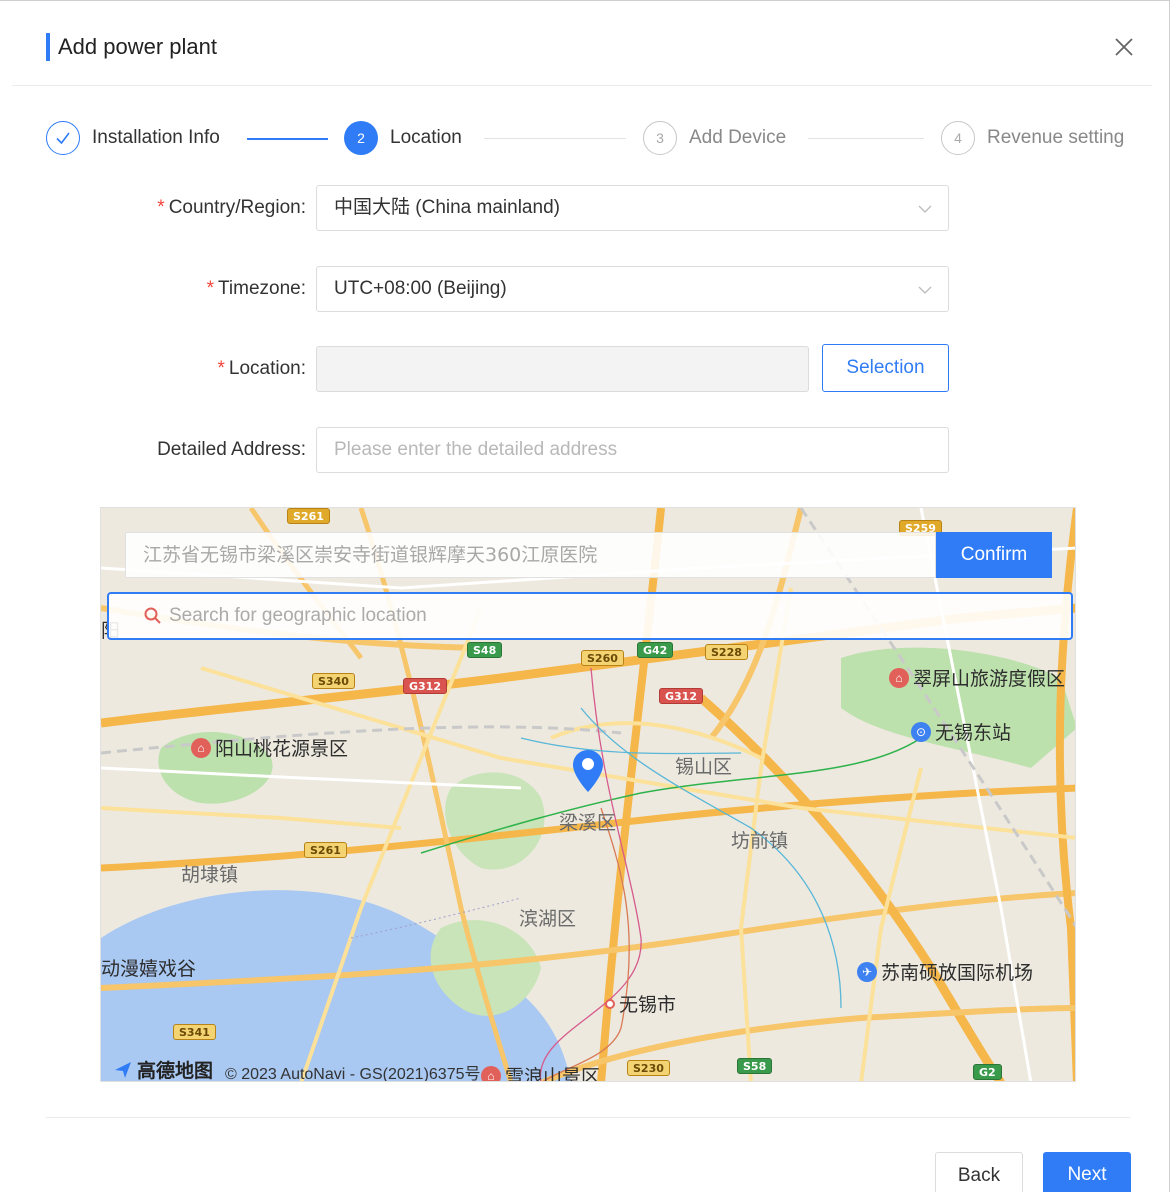  I want to click on train-station-icon: ⊙, so click(921, 731).